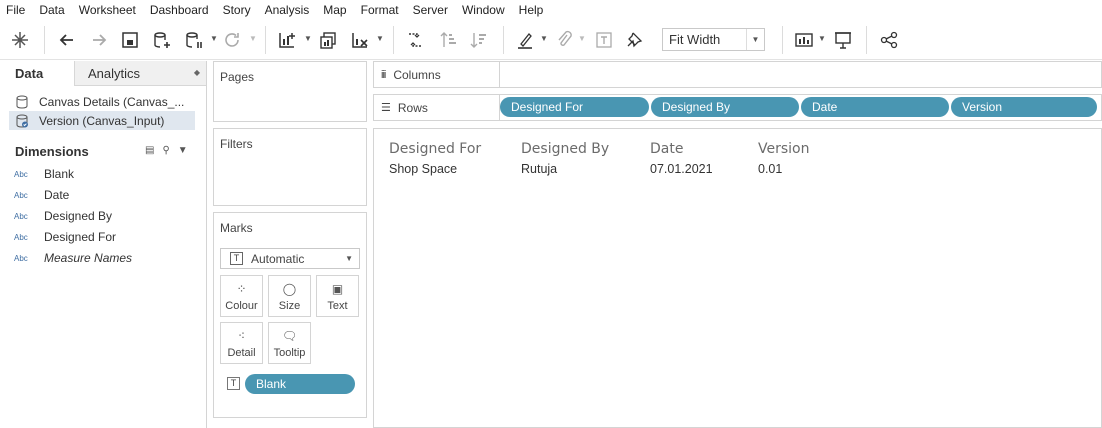 This screenshot has width=1102, height=428. Describe the element at coordinates (525, 40) in the screenshot. I see `highlight-icon` at that location.